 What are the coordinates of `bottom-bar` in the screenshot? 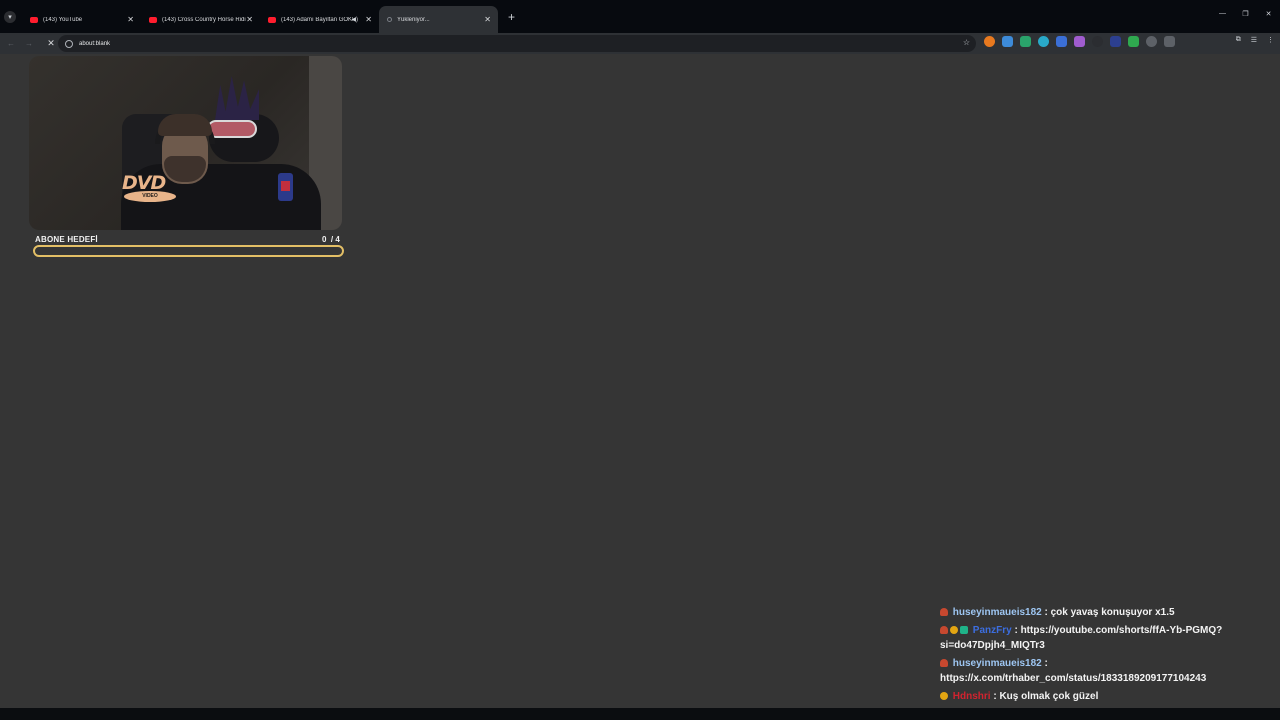 It's located at (640, 714).